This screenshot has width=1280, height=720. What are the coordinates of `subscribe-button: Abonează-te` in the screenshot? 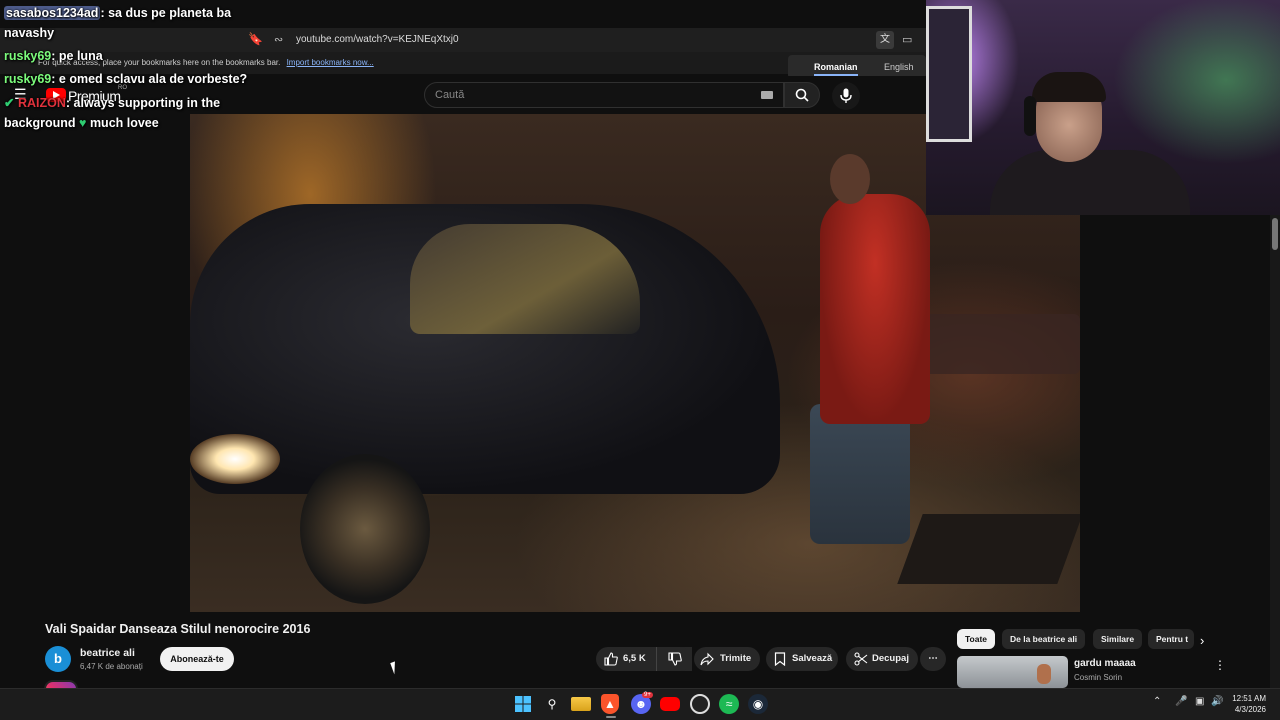 It's located at (197, 659).